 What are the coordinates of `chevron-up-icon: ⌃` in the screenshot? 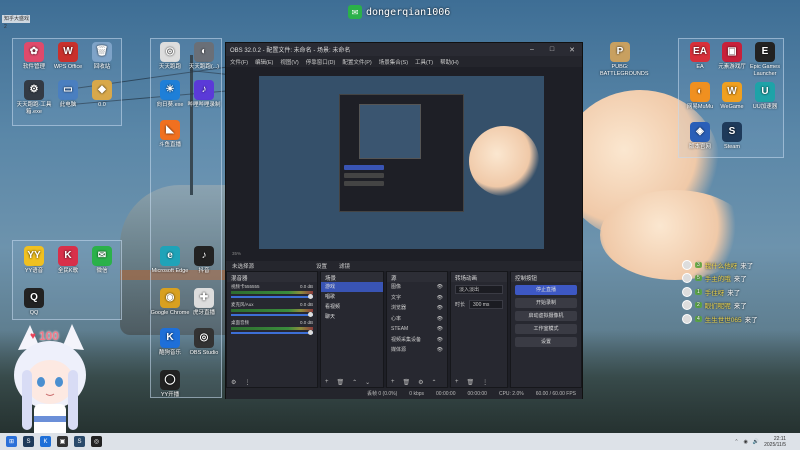 It's located at (736, 442).